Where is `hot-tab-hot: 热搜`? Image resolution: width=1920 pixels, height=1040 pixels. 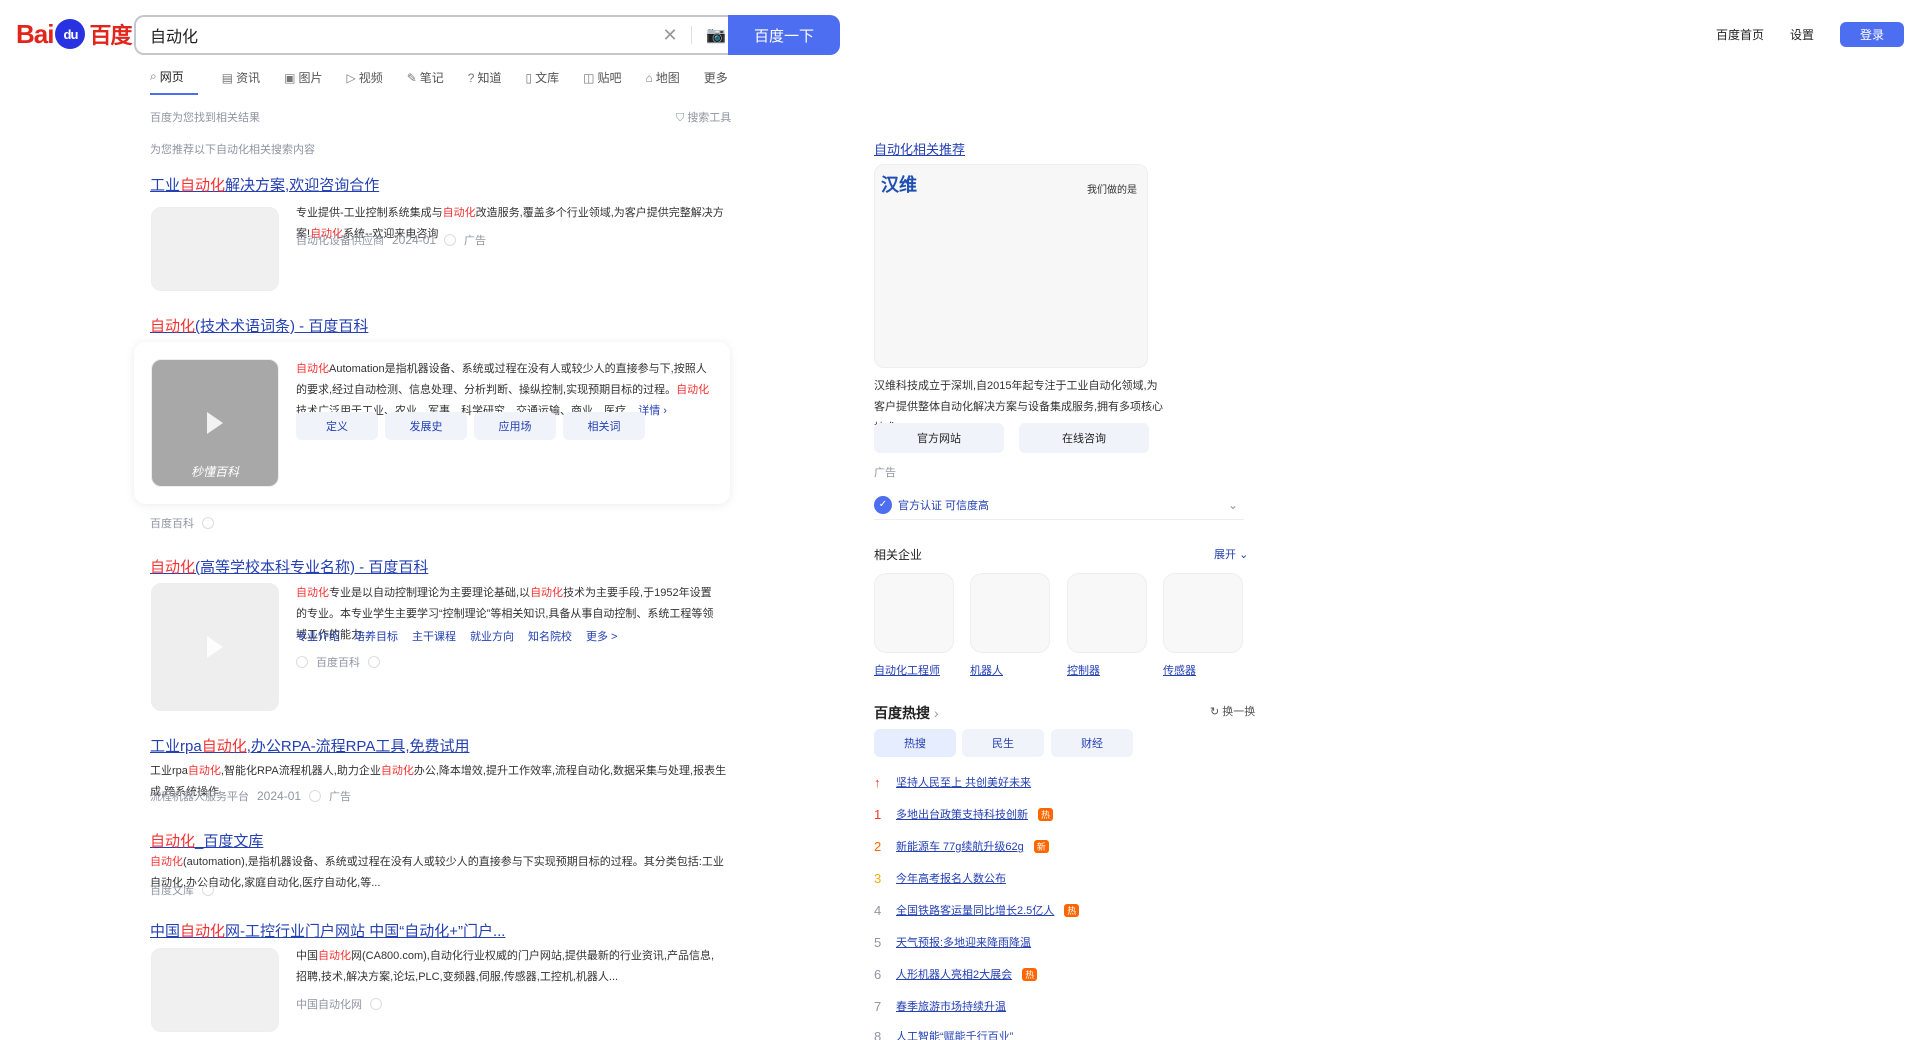
hot-tab-hot: 热搜 is located at coordinates (915, 743).